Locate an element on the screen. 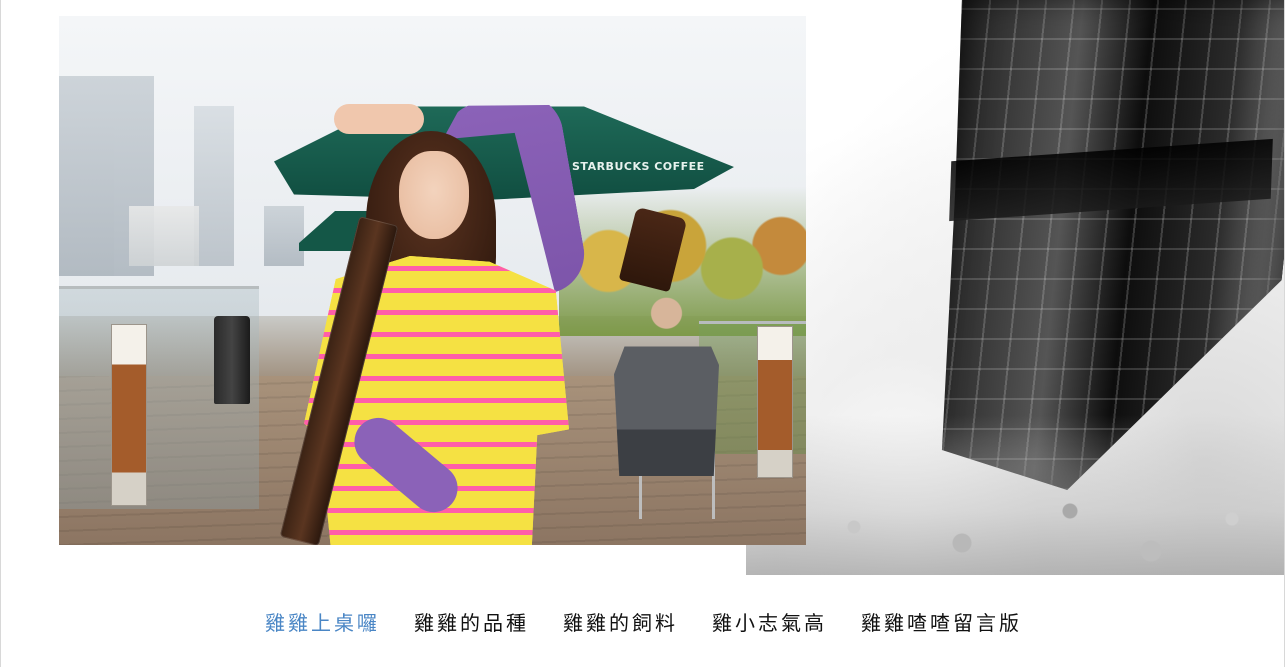  nav-item-feed: 雞雞的飼料 is located at coordinates (620, 621).